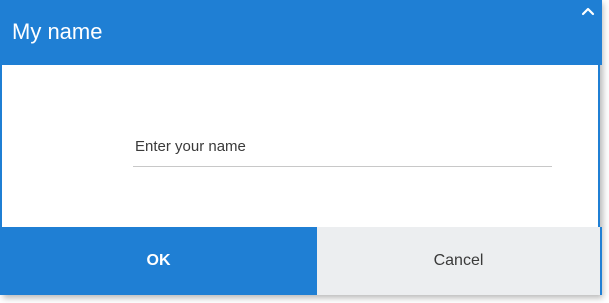  What do you see at coordinates (588, 10) in the screenshot?
I see `chevron-up-icon` at bounding box center [588, 10].